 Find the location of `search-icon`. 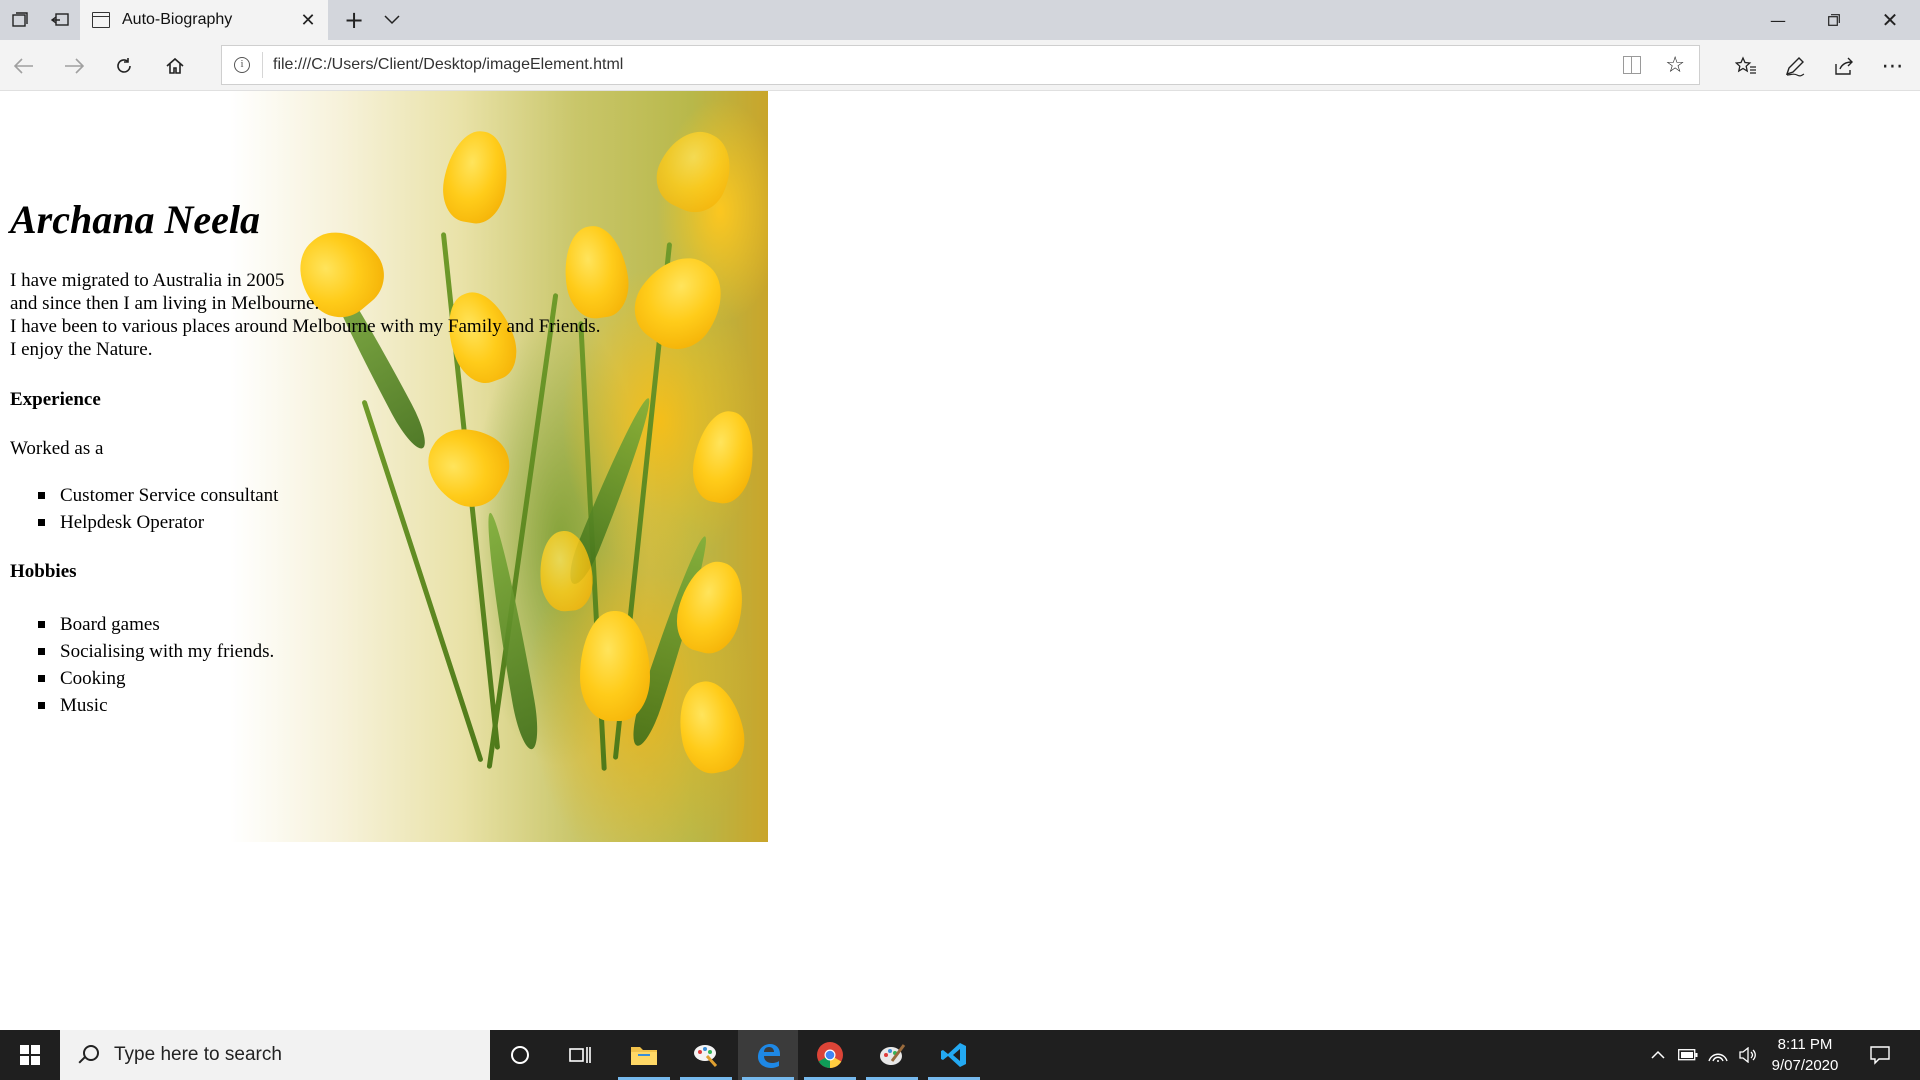

search-icon is located at coordinates (88, 1055).